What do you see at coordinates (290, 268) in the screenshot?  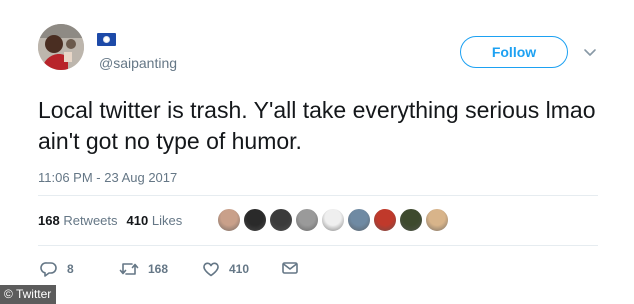 I see `direct-message-icon` at bounding box center [290, 268].